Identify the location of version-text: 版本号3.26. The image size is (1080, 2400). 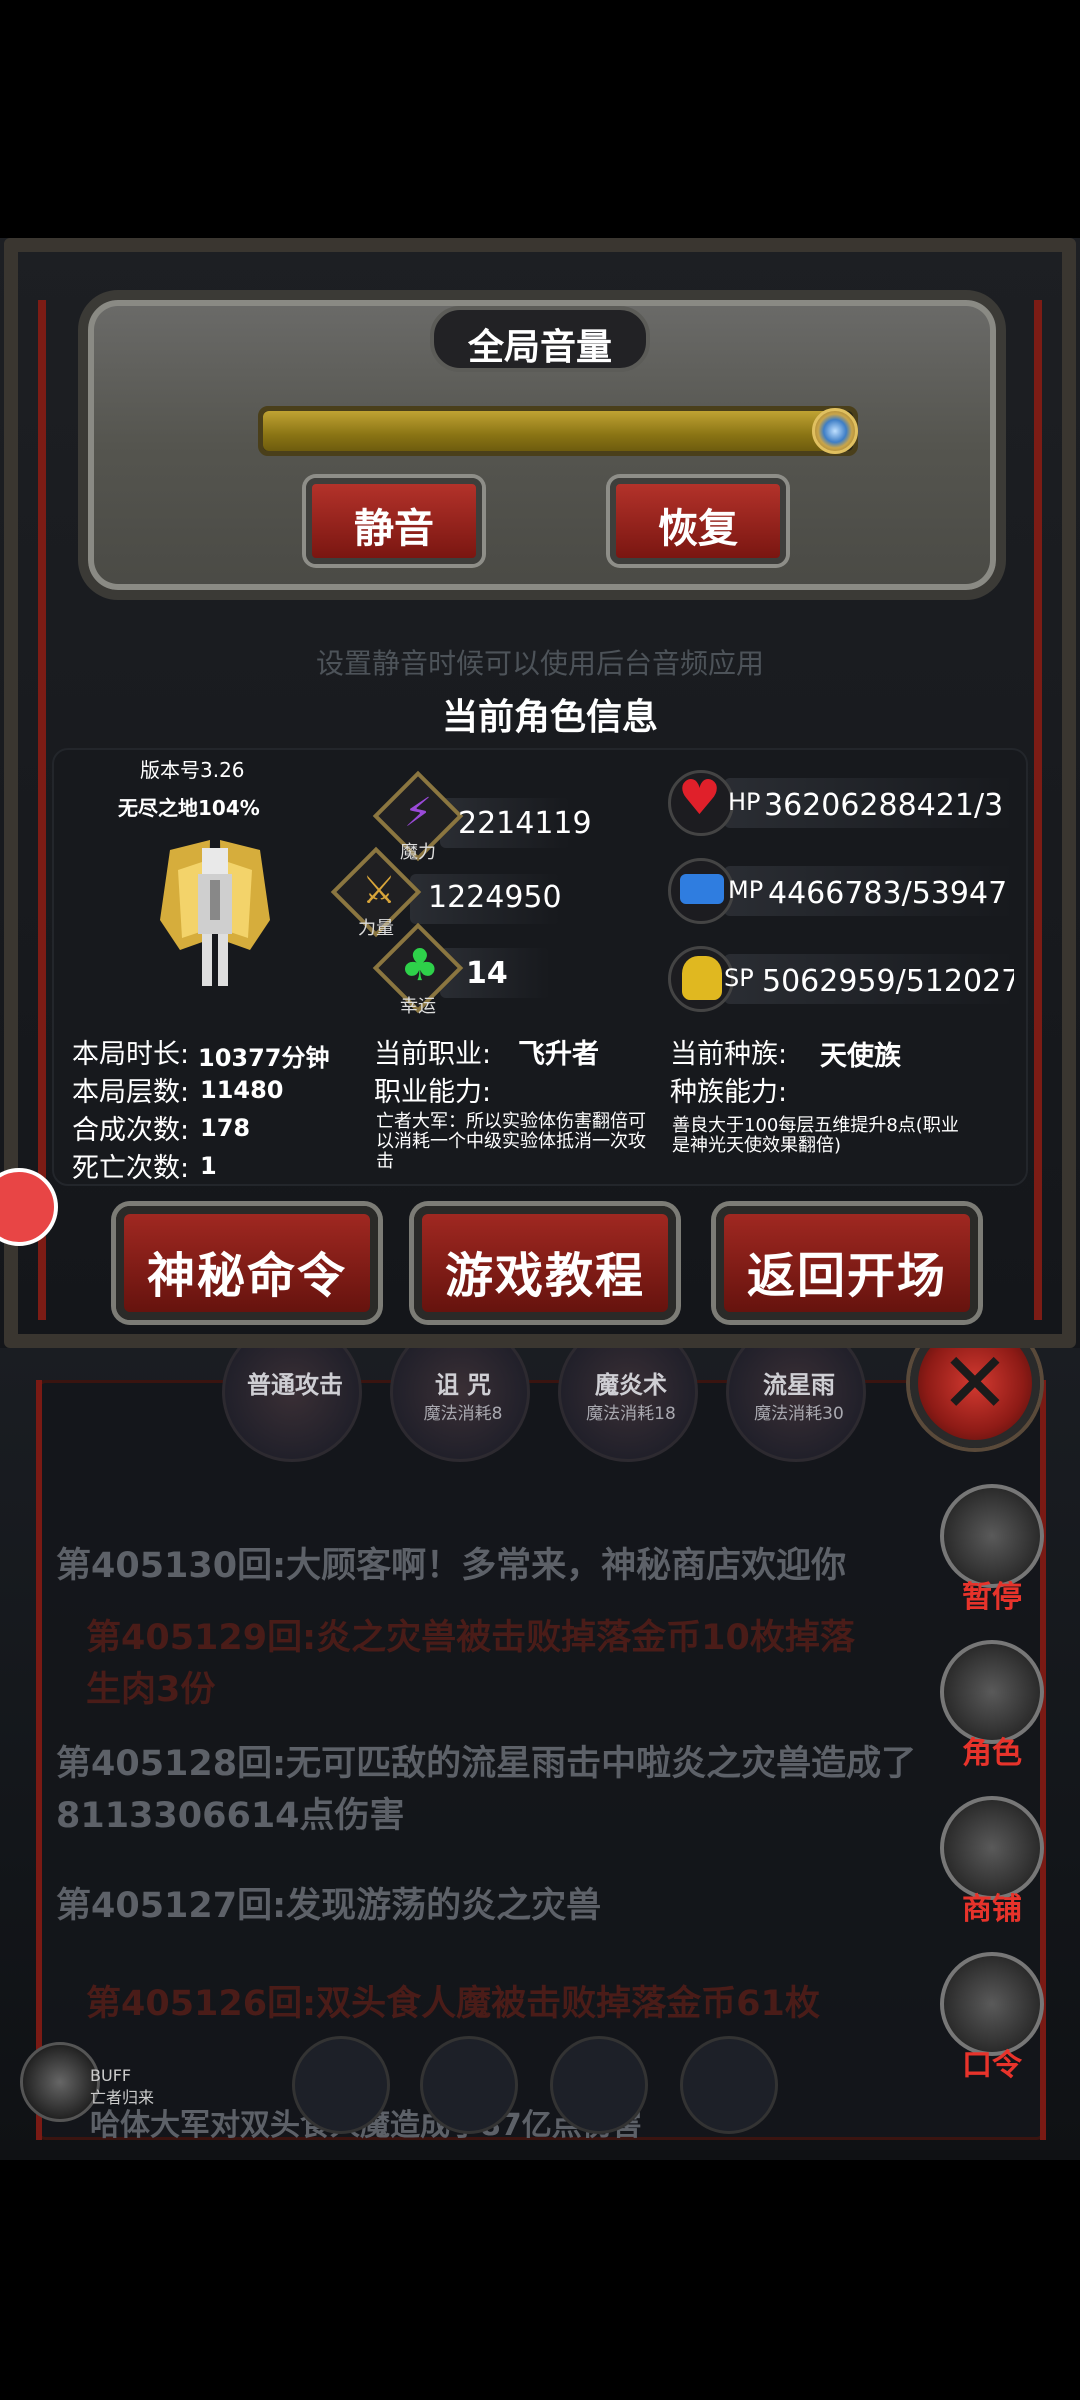
(192, 770).